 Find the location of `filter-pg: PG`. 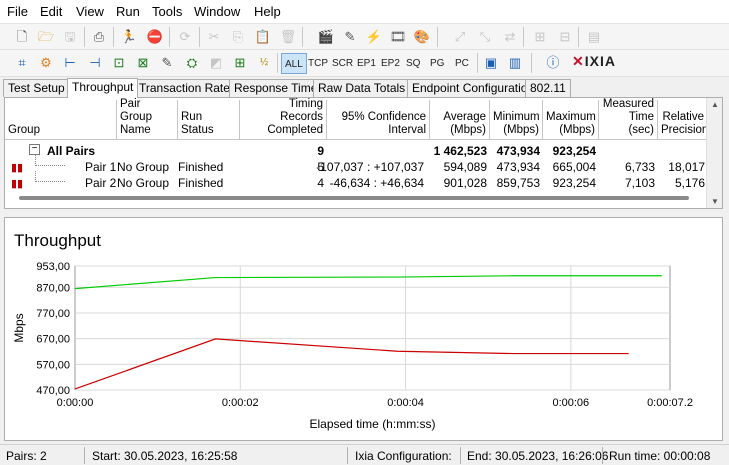

filter-pg: PG is located at coordinates (437, 63).